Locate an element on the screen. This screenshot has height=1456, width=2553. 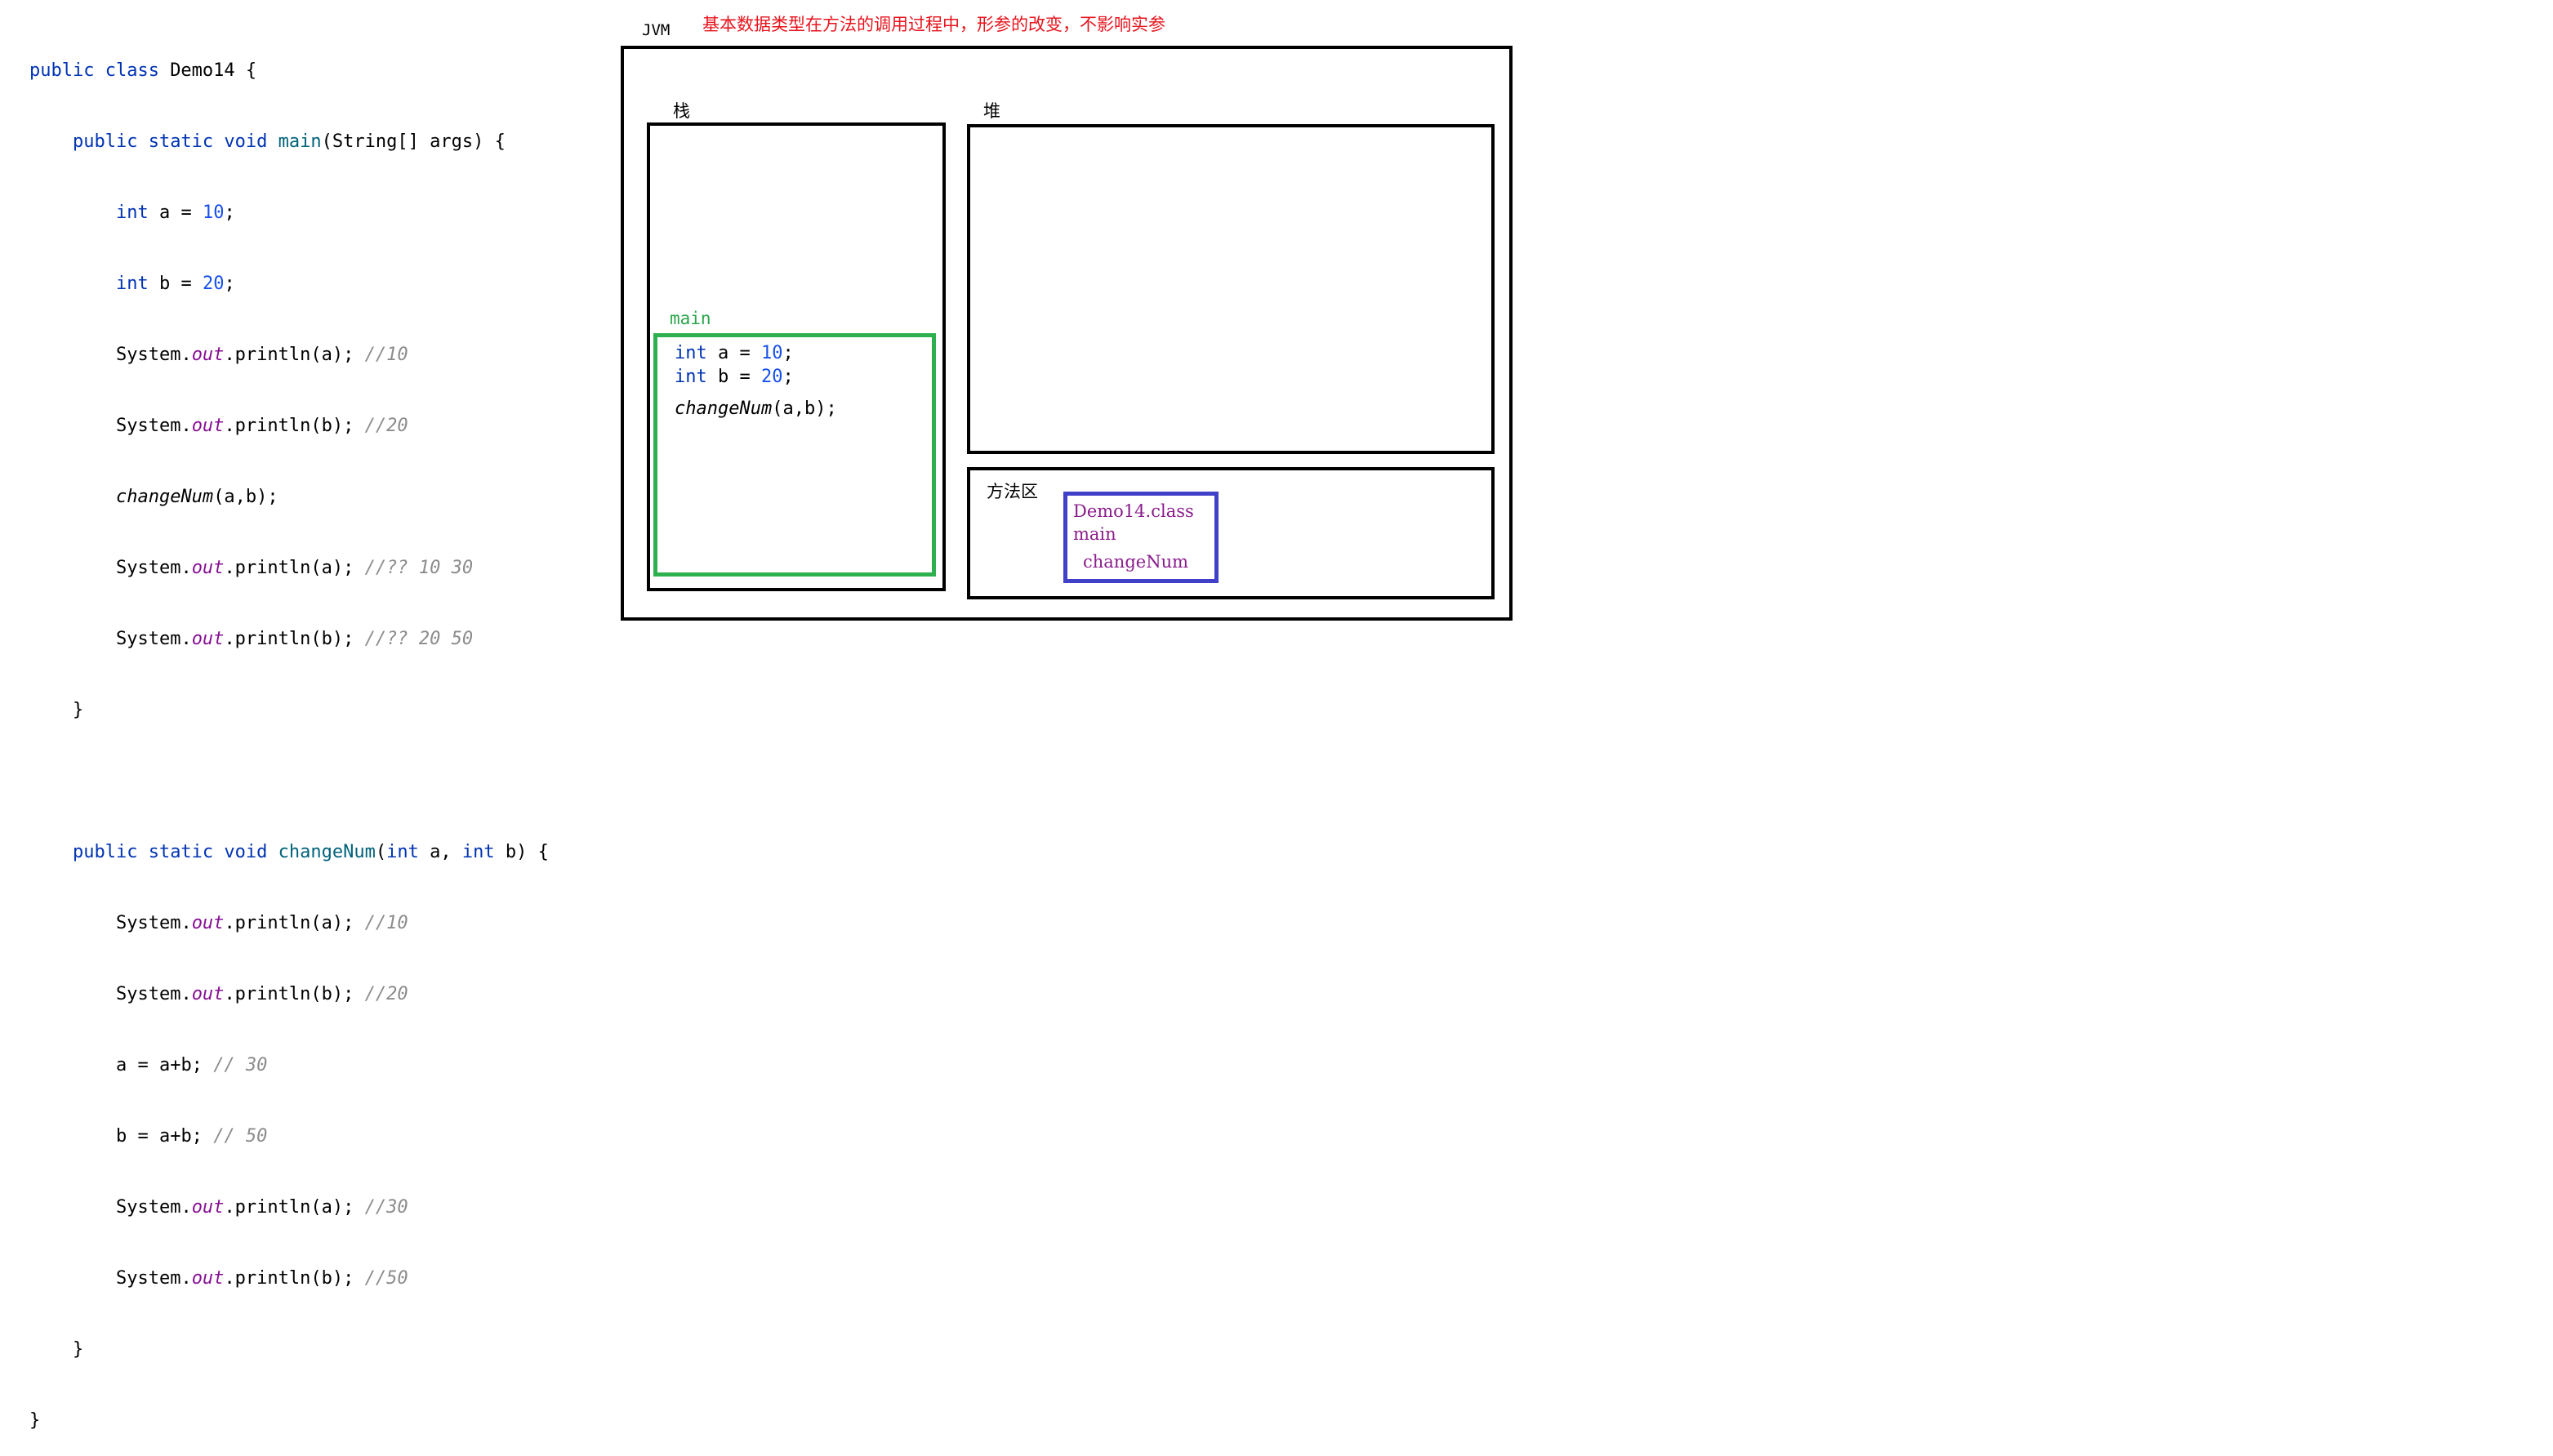
code-line: a = a+b; // 30 is located at coordinates (307, 1065).